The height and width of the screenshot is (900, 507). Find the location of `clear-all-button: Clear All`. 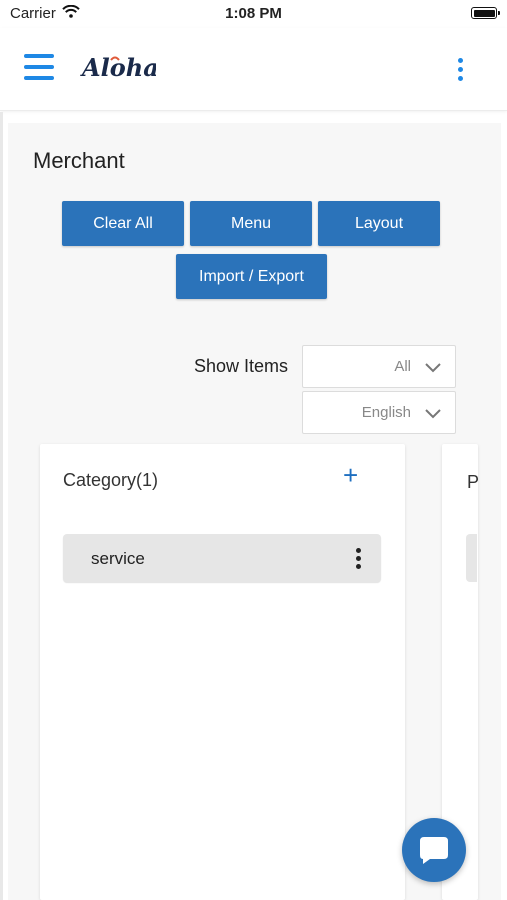

clear-all-button: Clear All is located at coordinates (123, 223).